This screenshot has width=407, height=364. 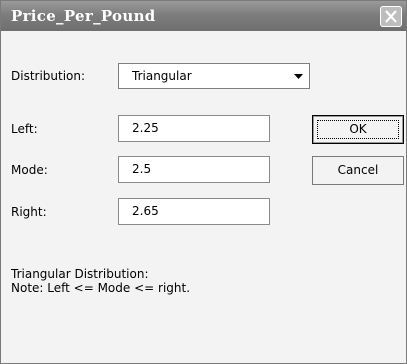 I want to click on focus-ring, so click(x=358, y=129).